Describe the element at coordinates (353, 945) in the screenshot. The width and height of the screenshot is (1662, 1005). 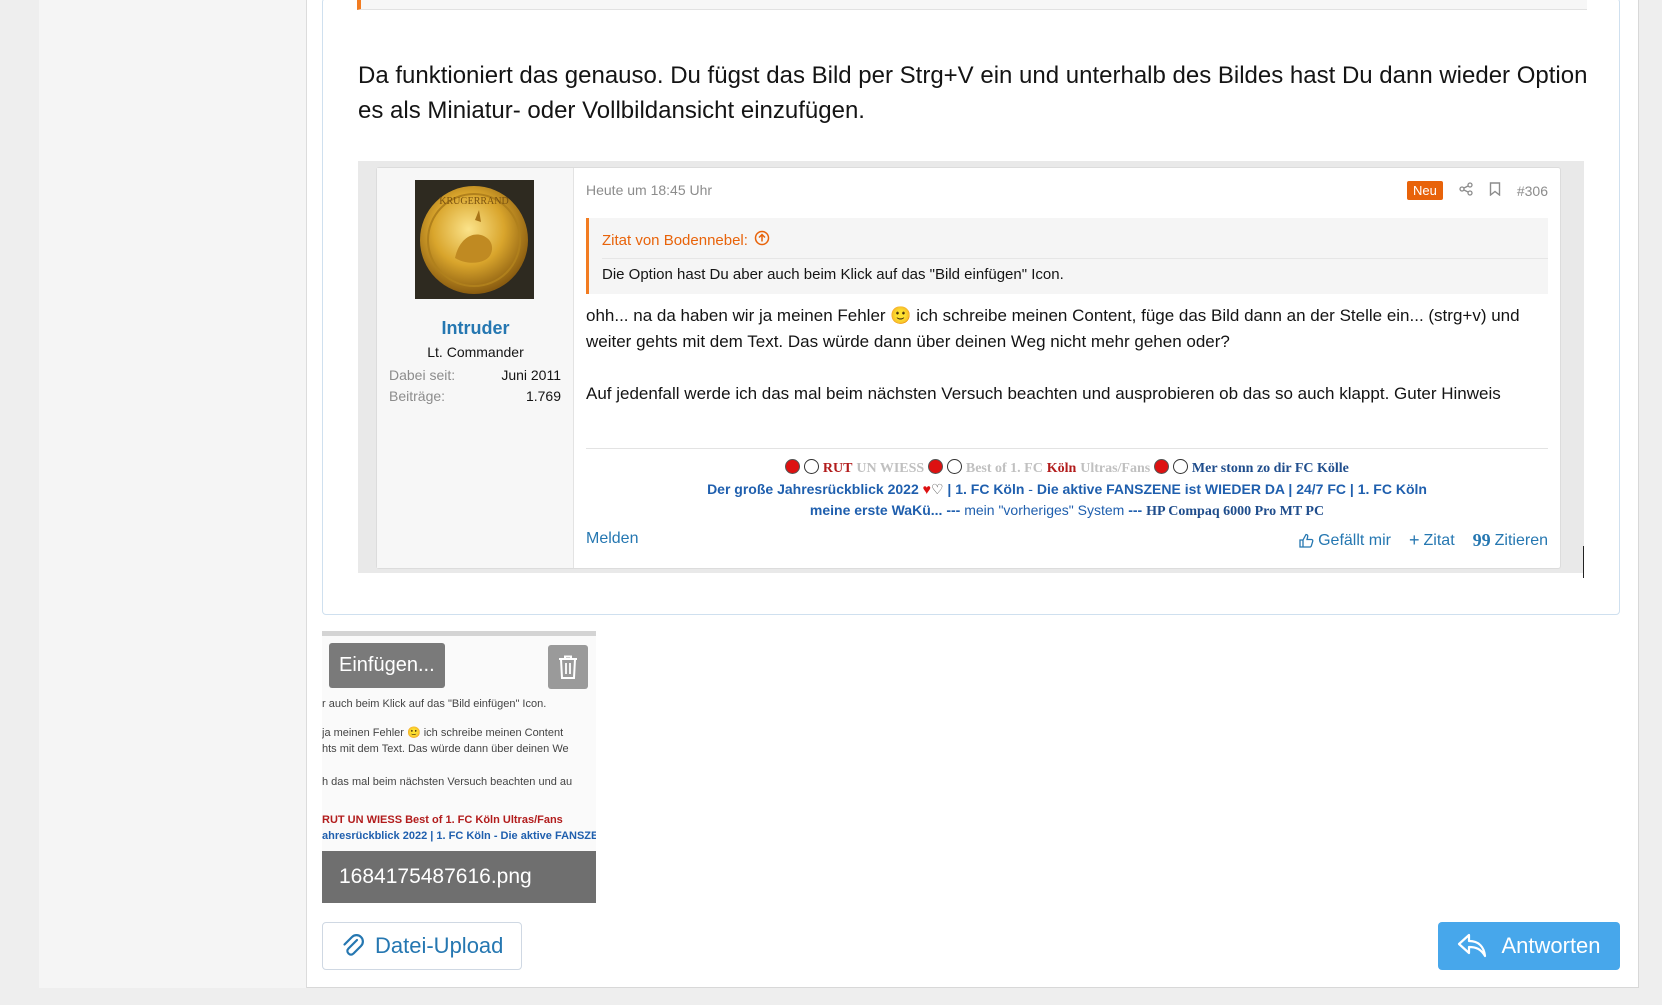
I see `paperclip-icon` at that location.